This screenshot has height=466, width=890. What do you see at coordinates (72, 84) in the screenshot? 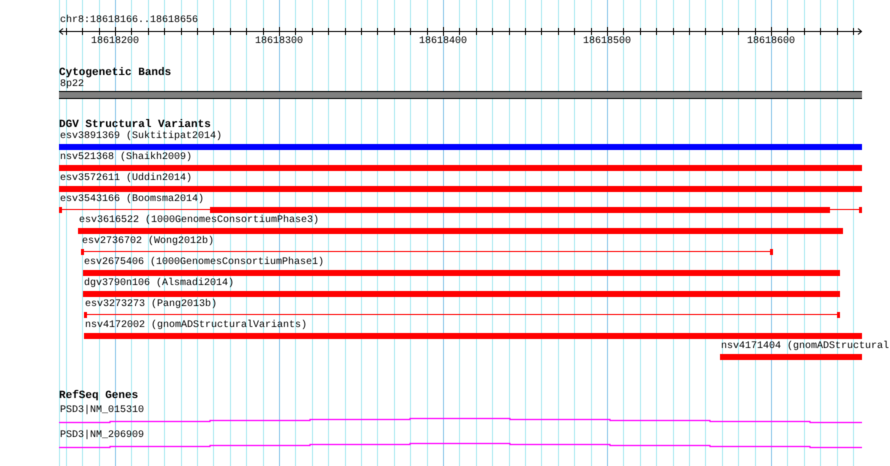
I see `band-label: 8p22` at bounding box center [72, 84].